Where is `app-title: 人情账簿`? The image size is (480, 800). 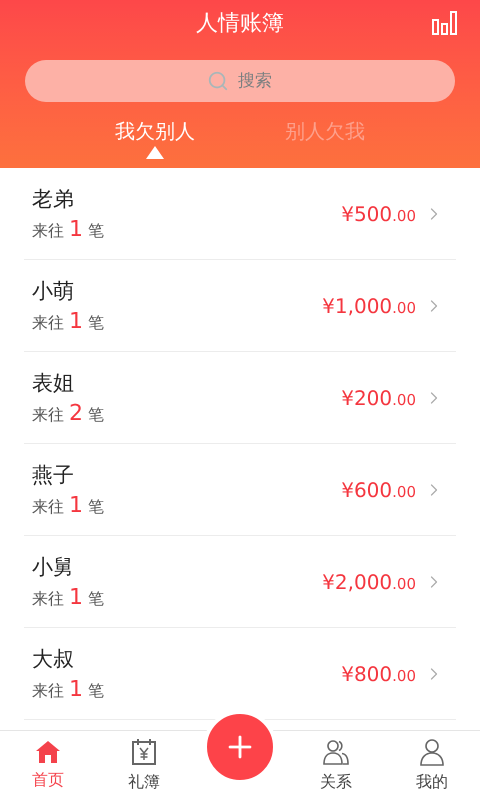 app-title: 人情账簿 is located at coordinates (240, 24).